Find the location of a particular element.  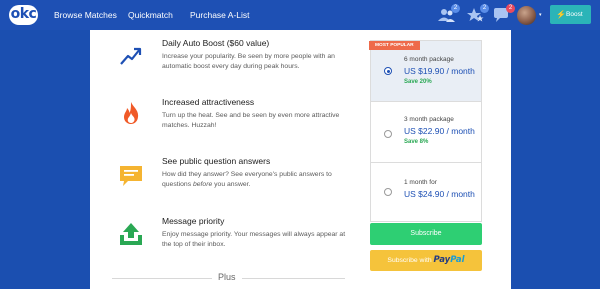

feature-title: Increased attractiveness is located at coordinates (208, 102).